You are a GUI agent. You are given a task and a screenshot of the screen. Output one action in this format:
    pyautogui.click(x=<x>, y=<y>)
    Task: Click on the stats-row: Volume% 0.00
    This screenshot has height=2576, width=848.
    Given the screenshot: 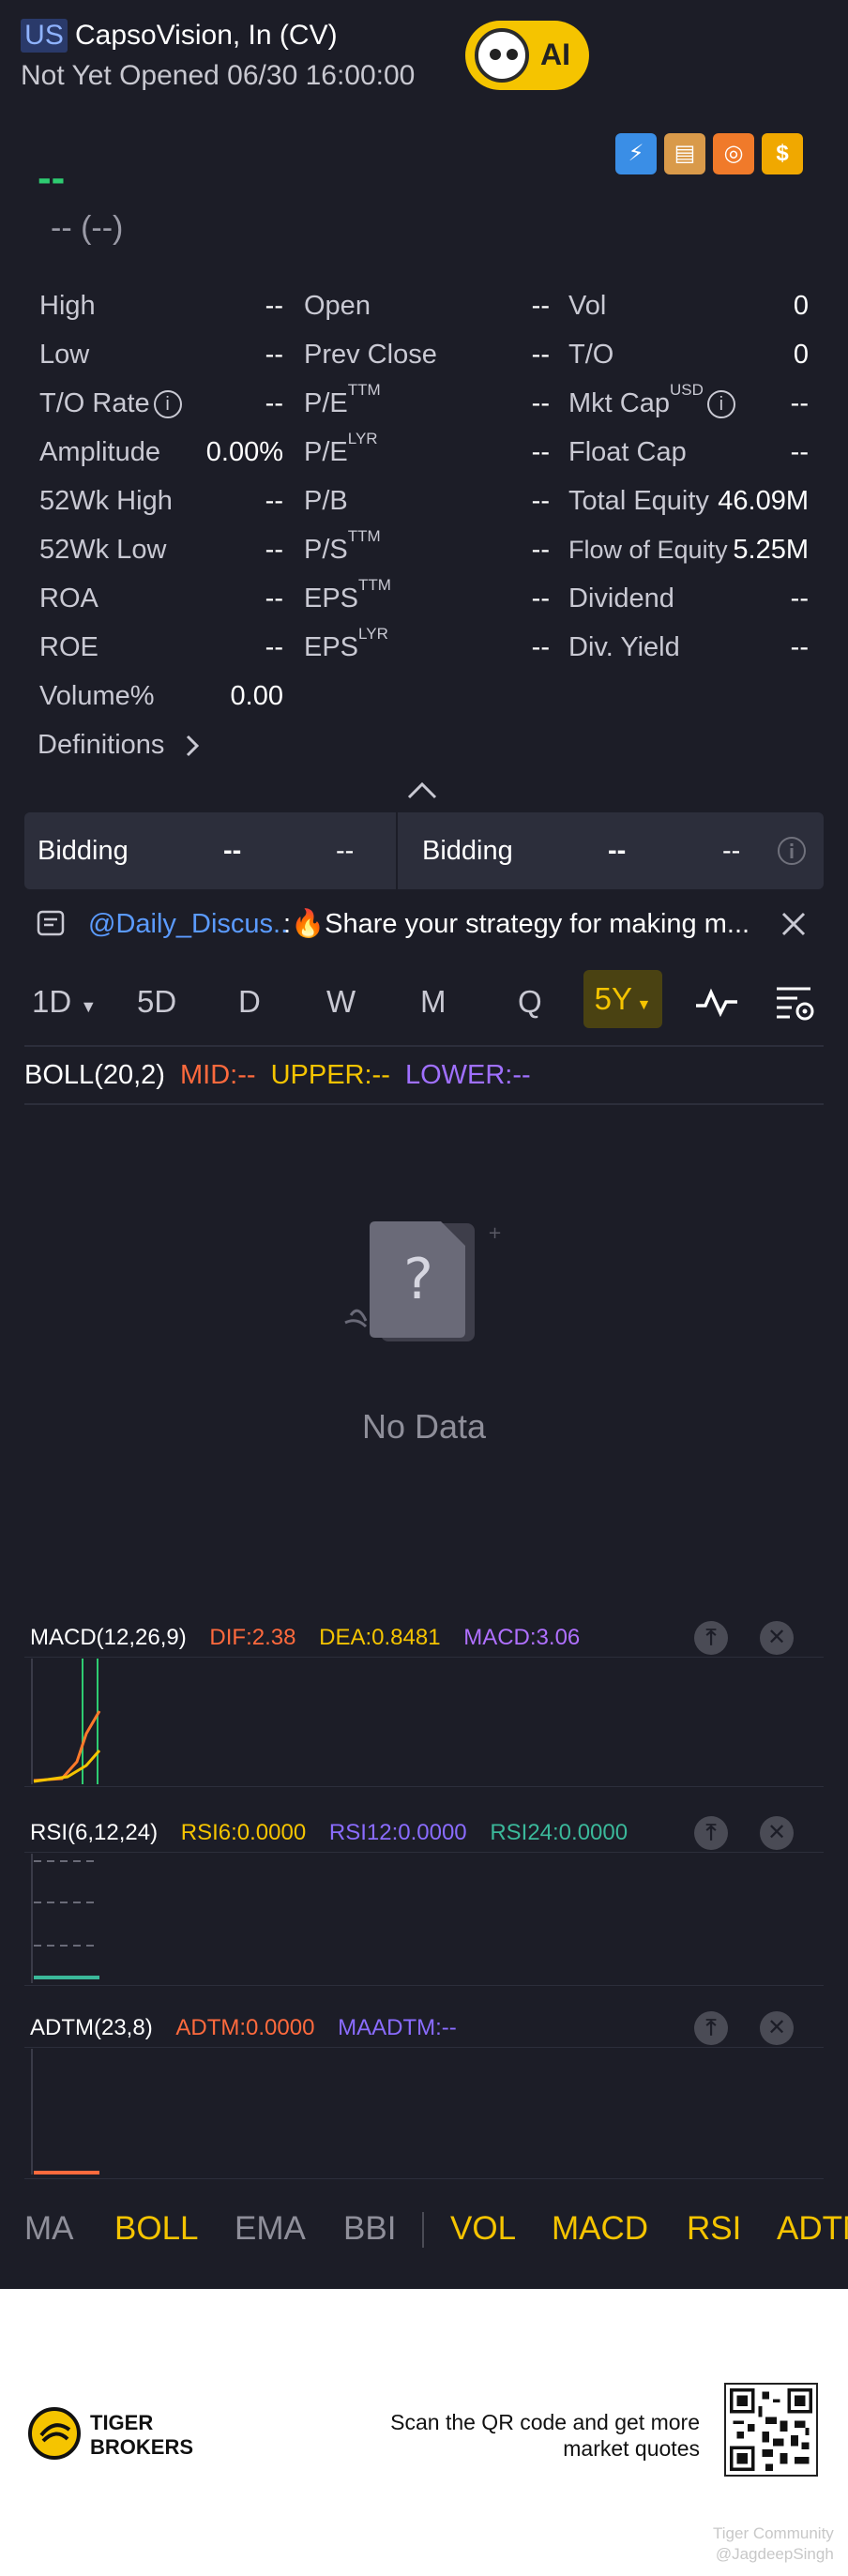 What is the action you would take?
    pyautogui.click(x=424, y=696)
    